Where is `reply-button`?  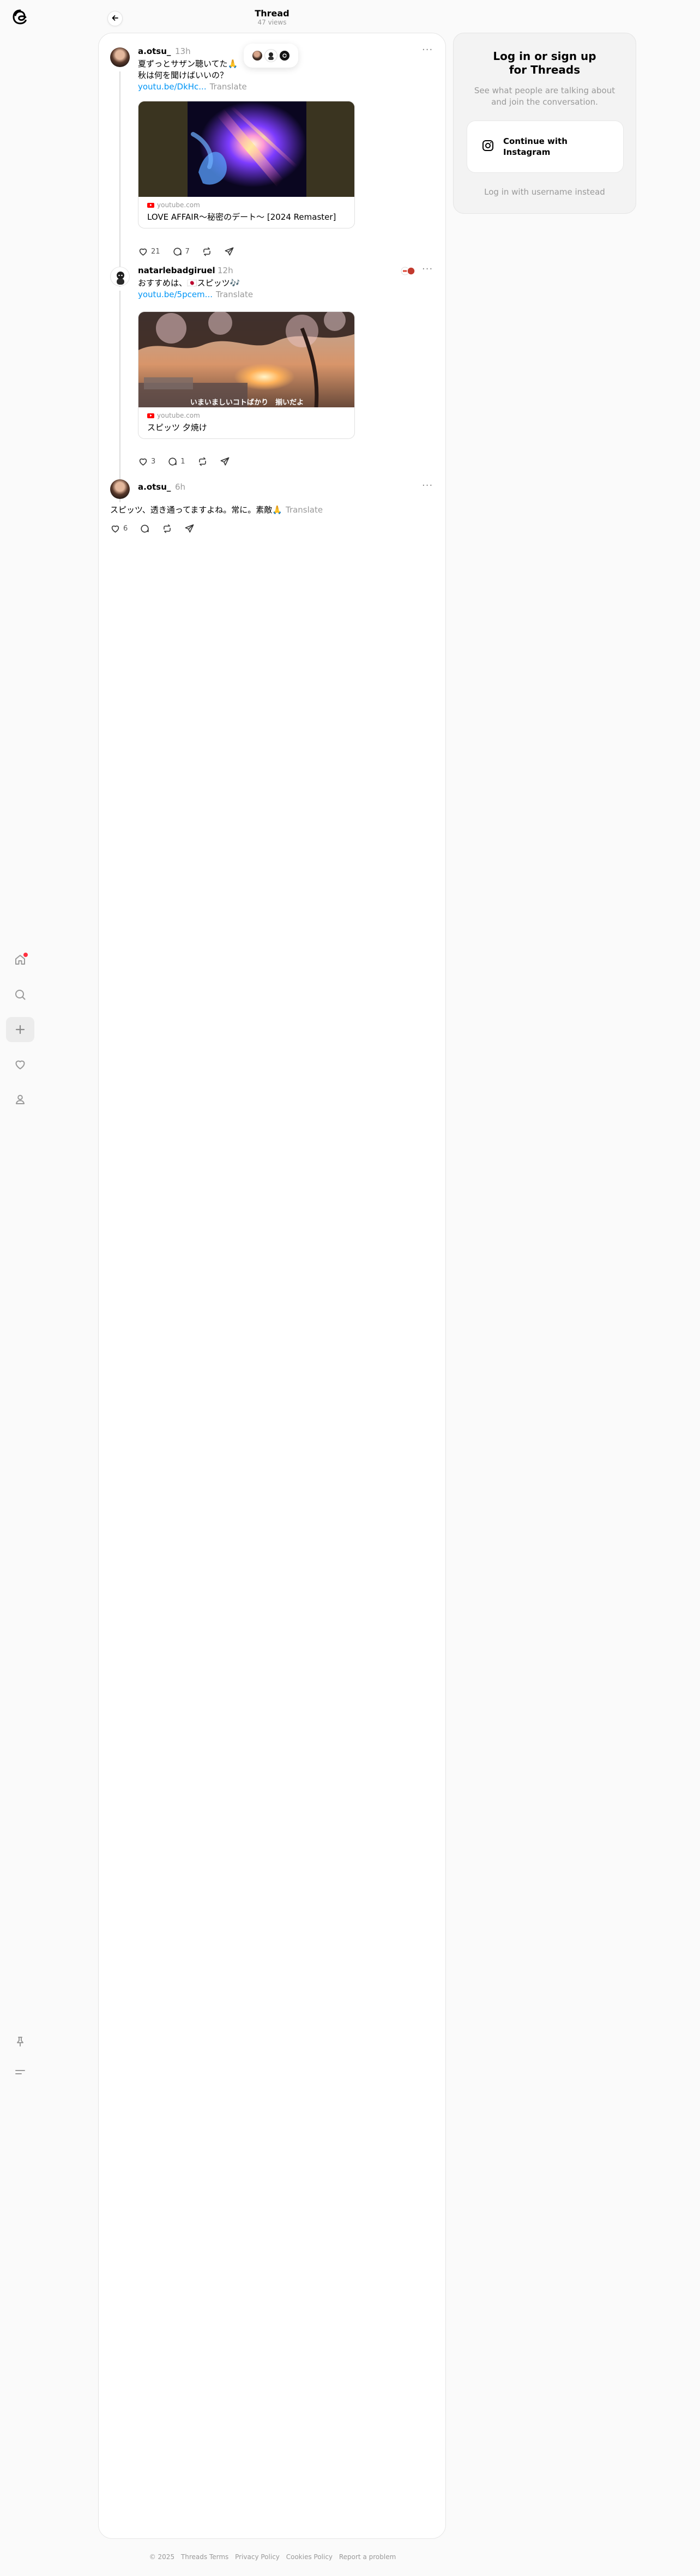 reply-button is located at coordinates (145, 528).